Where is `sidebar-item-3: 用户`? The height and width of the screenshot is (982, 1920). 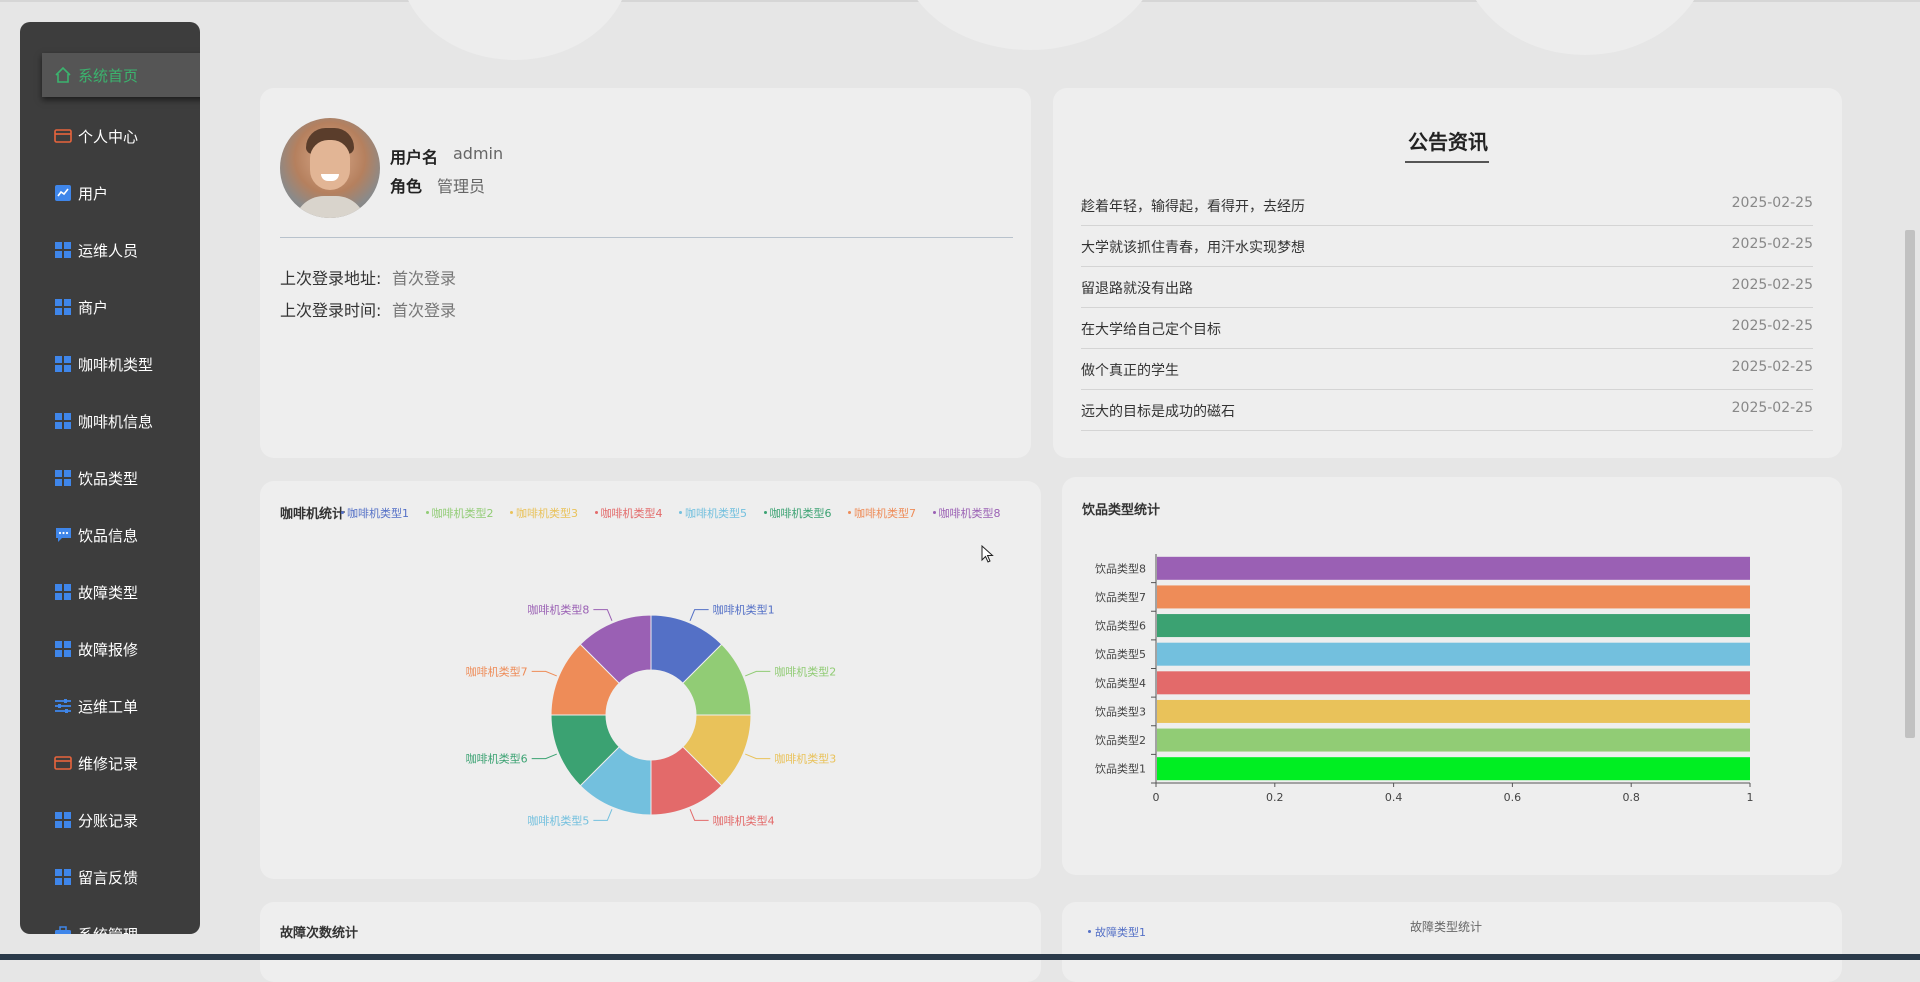 sidebar-item-3: 用户 is located at coordinates (110, 193).